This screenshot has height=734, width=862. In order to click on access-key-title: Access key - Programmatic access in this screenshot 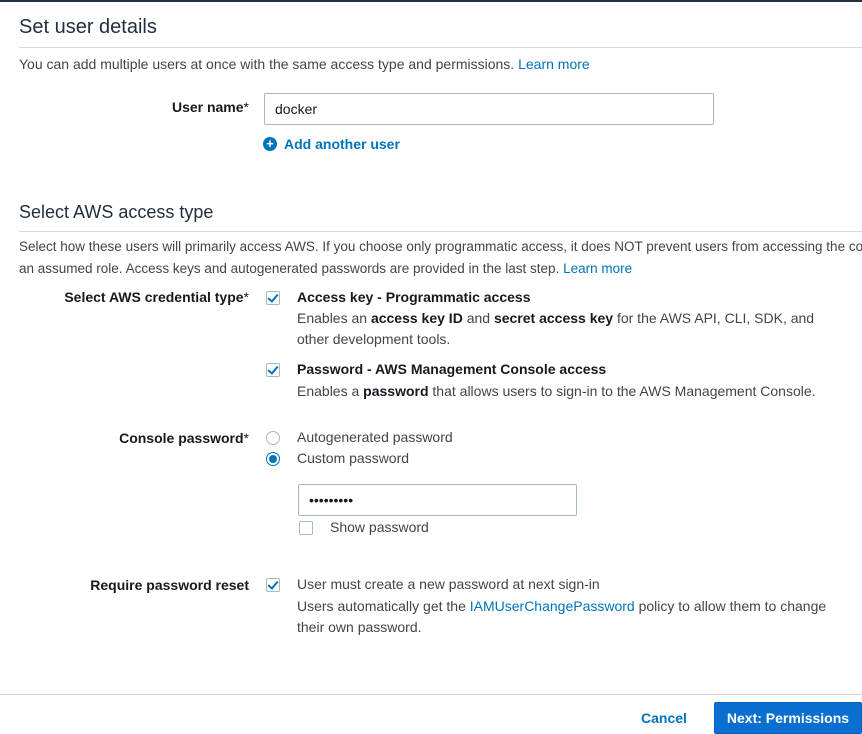, I will do `click(414, 297)`.